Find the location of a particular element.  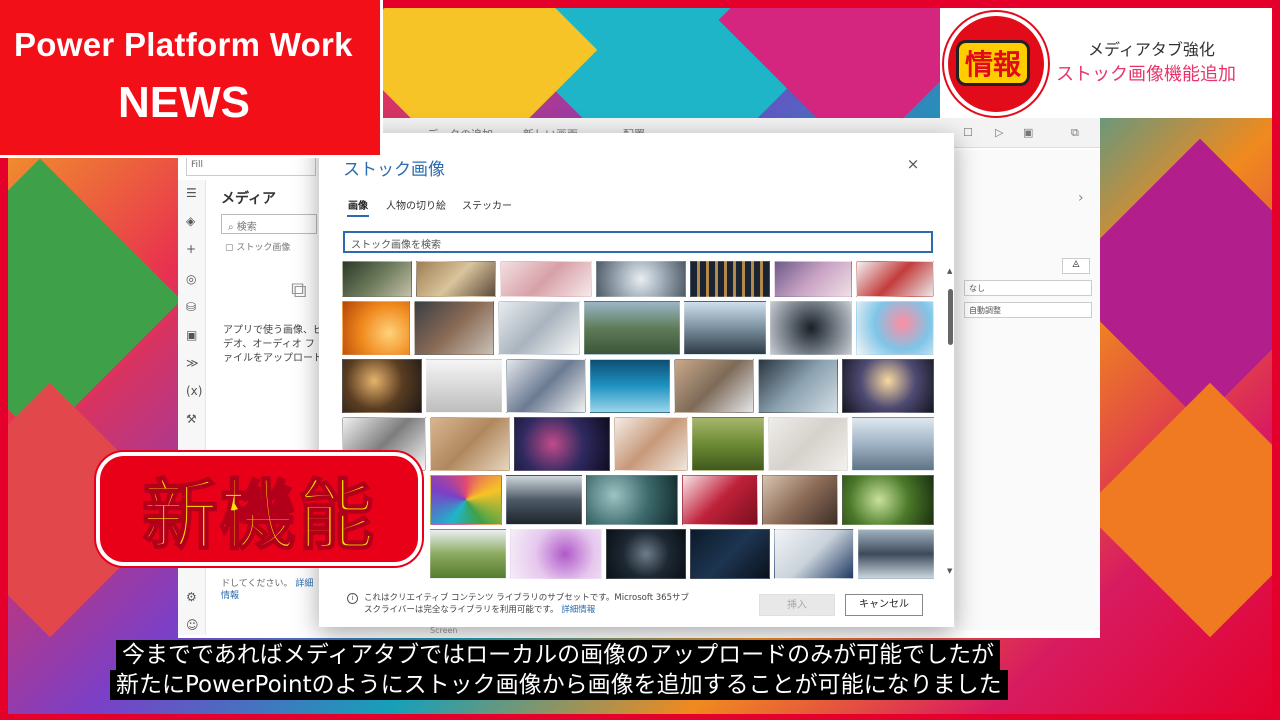

account-icon: ☺ is located at coordinates (192, 625).